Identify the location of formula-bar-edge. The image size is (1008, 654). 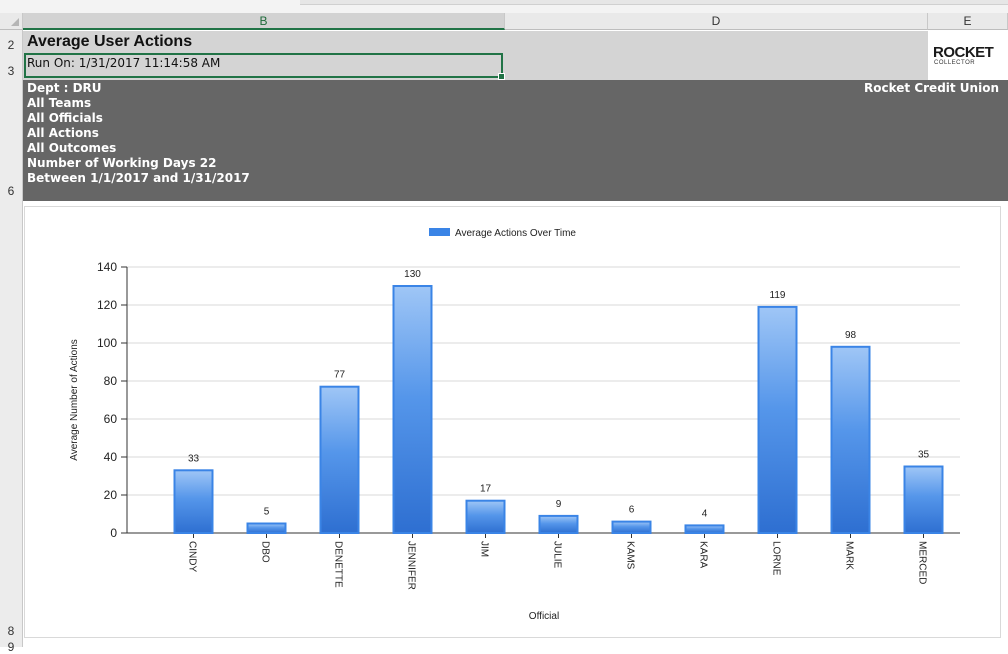
(654, 2).